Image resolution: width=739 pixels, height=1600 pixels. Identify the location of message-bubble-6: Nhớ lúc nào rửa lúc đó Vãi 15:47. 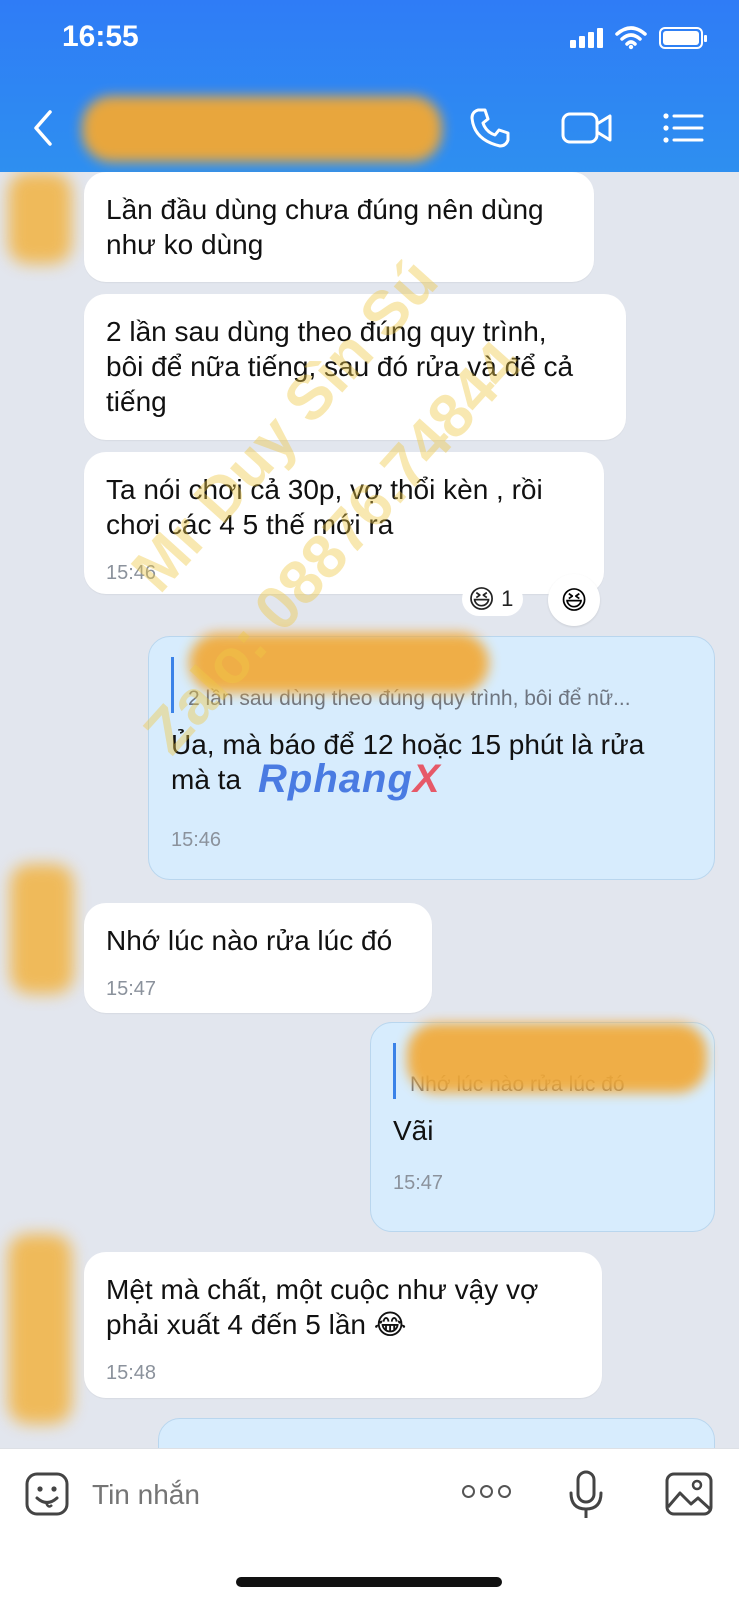
(542, 1127).